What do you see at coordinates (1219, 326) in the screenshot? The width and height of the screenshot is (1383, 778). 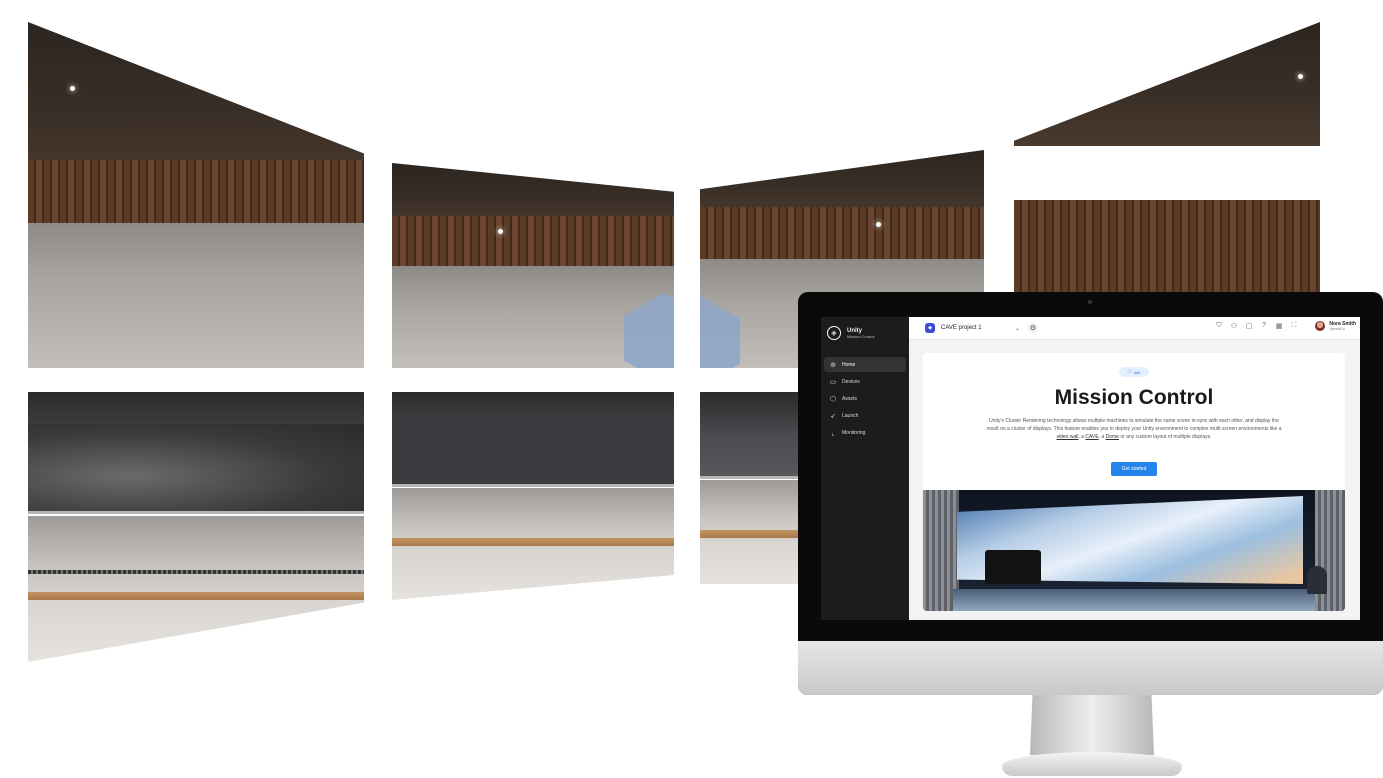 I see `shield-icon: ⛉` at bounding box center [1219, 326].